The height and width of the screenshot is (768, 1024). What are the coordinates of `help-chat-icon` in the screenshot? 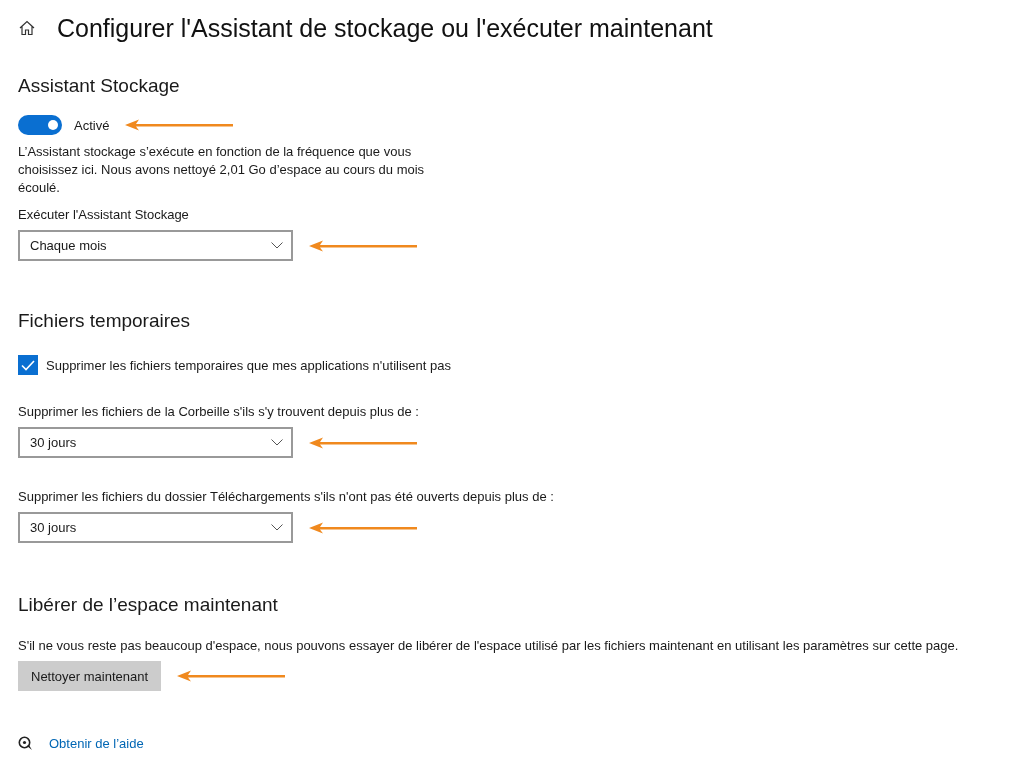 It's located at (26, 743).